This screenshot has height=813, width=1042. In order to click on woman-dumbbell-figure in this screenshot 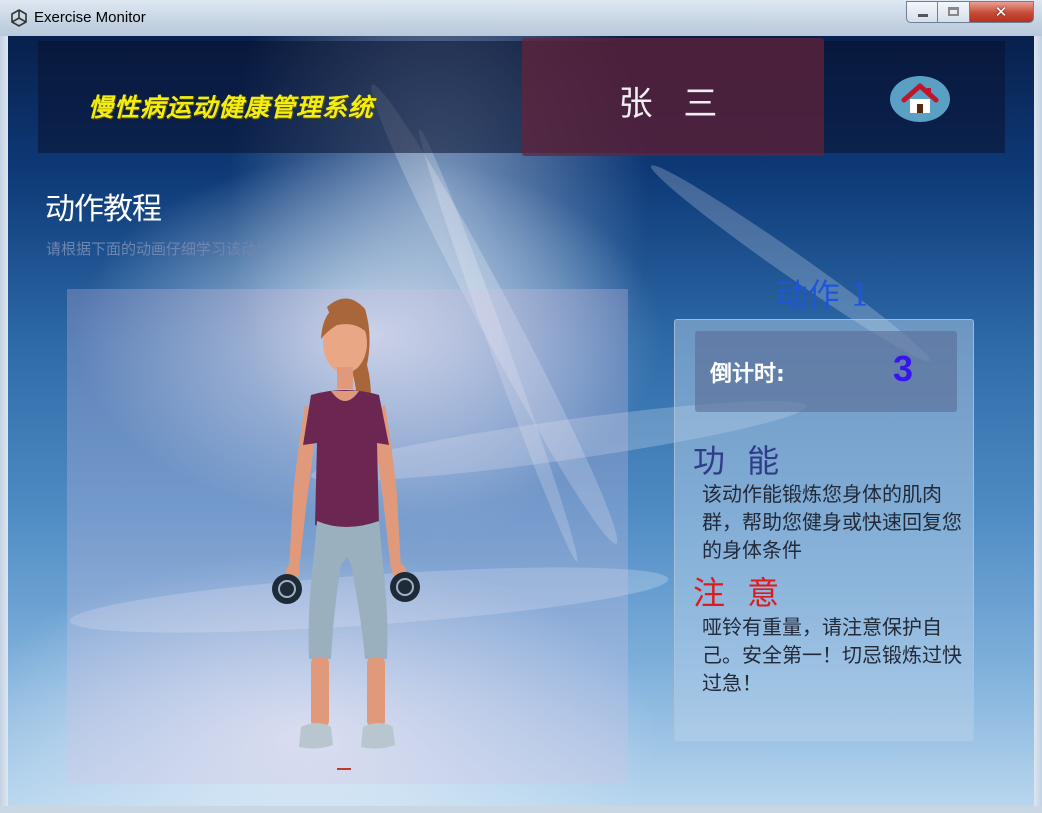, I will do `click(346, 523)`.